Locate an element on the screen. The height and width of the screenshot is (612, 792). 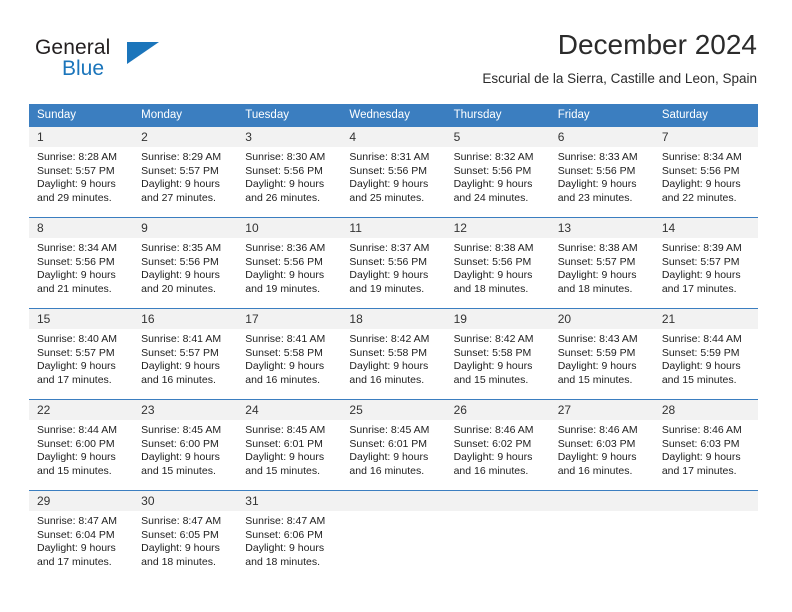
day-cell-empty is located at coordinates (705, 535).